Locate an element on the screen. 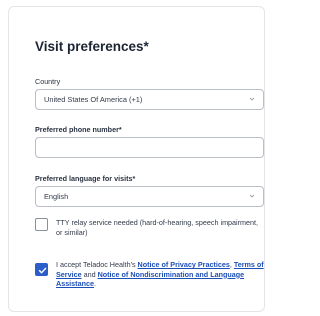  country-value: United States Of America (+1) is located at coordinates (93, 99).